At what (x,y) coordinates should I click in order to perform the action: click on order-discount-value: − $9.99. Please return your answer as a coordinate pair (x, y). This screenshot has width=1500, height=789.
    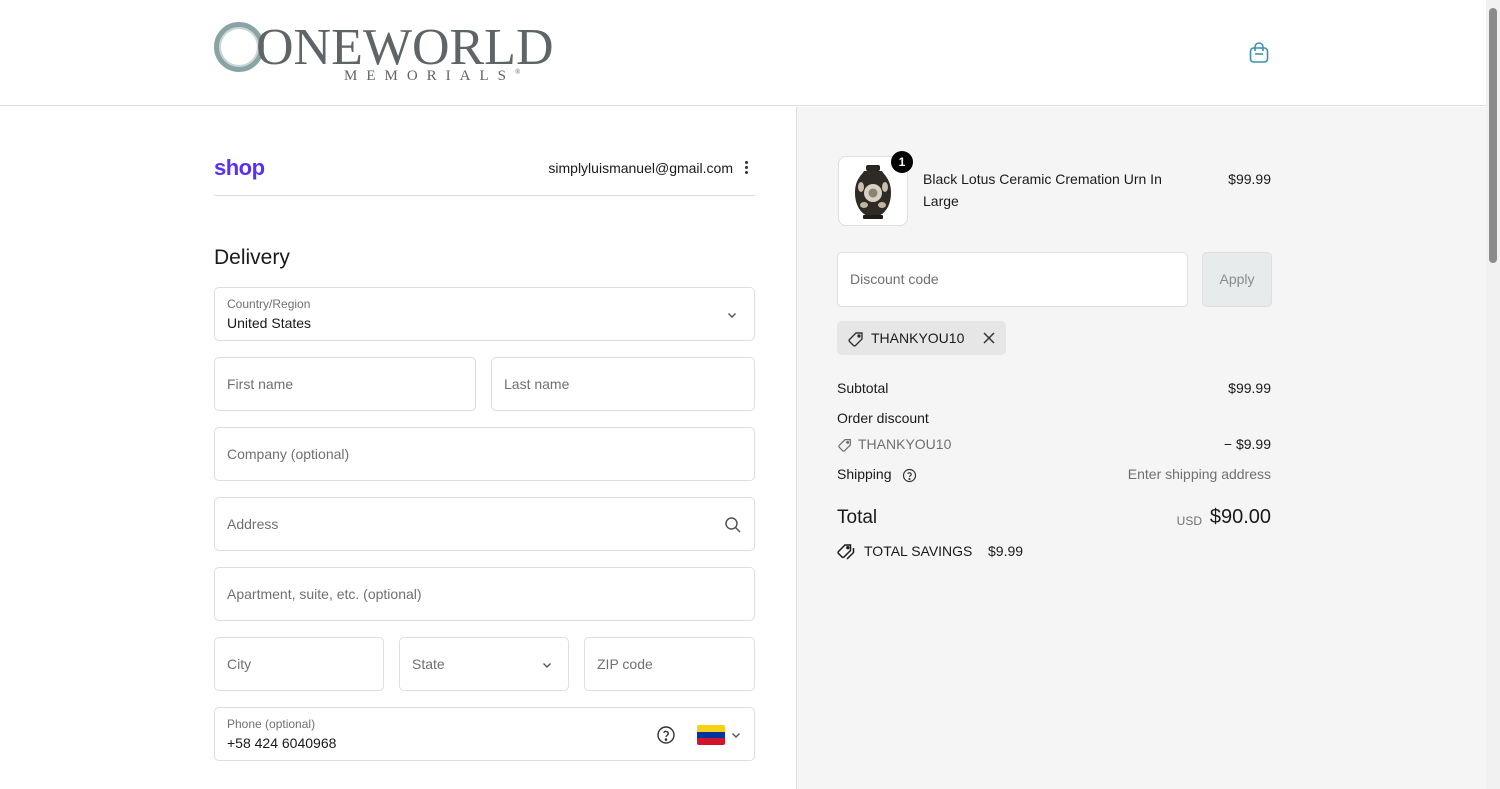
    Looking at the image, I should click on (1247, 444).